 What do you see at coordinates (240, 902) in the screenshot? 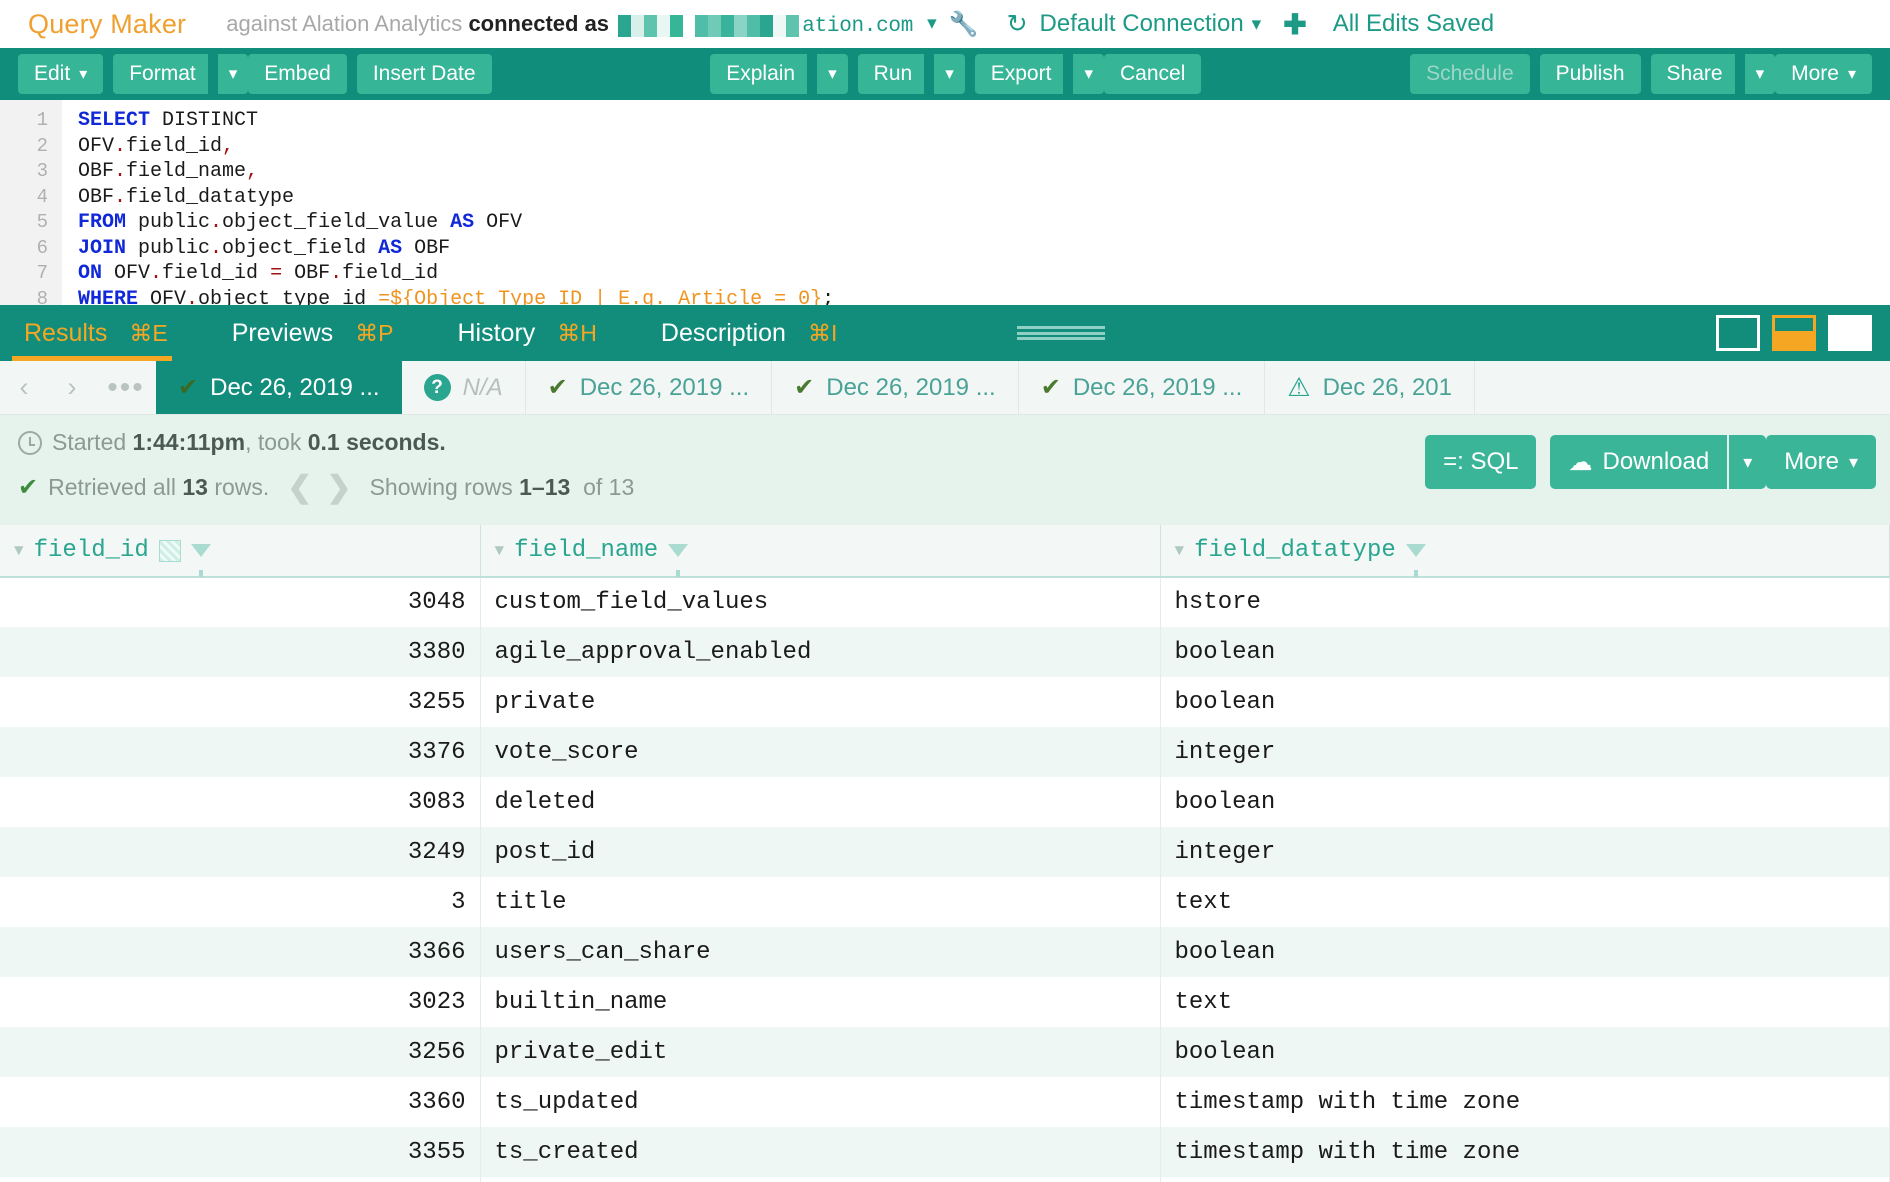
I see `table-cell: 3` at bounding box center [240, 902].